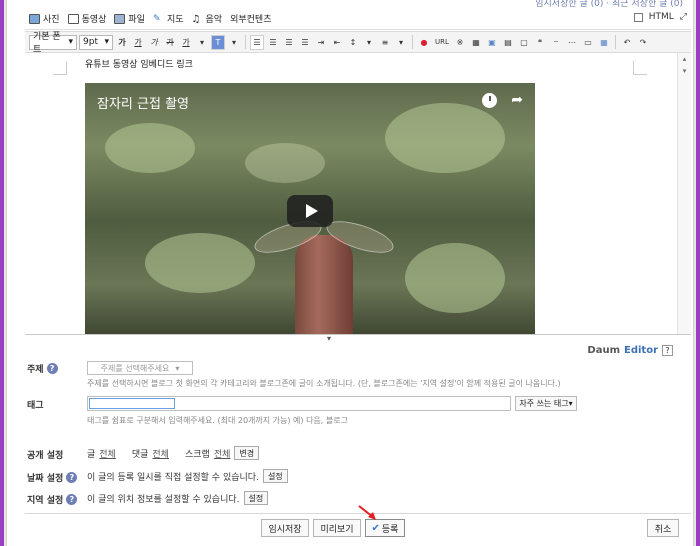  What do you see at coordinates (45, 501) in the screenshot?
I see `region-label: 지역 설정` at bounding box center [45, 501].